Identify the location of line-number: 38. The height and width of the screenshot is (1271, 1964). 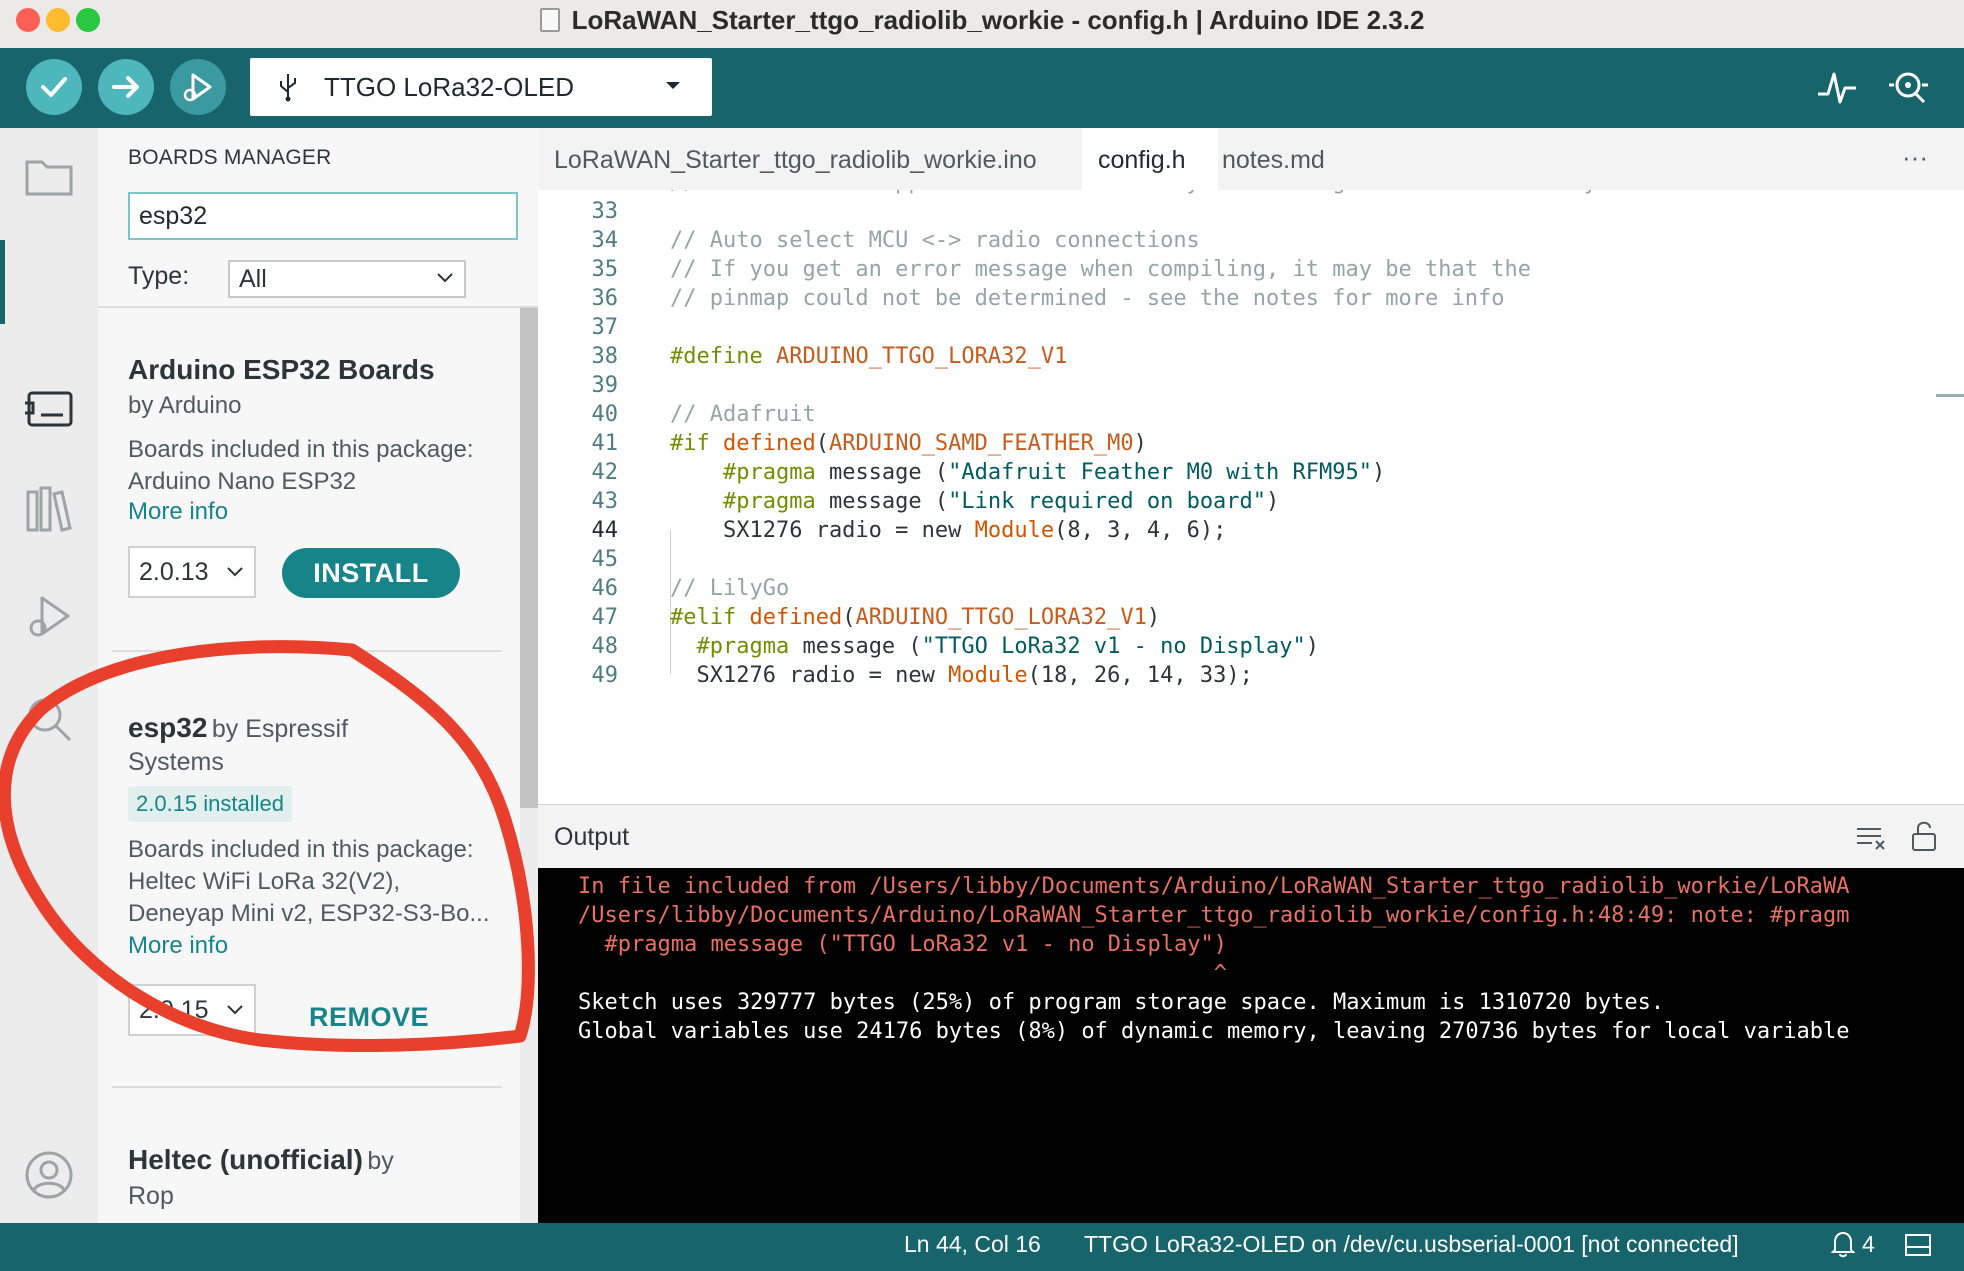
(605, 356).